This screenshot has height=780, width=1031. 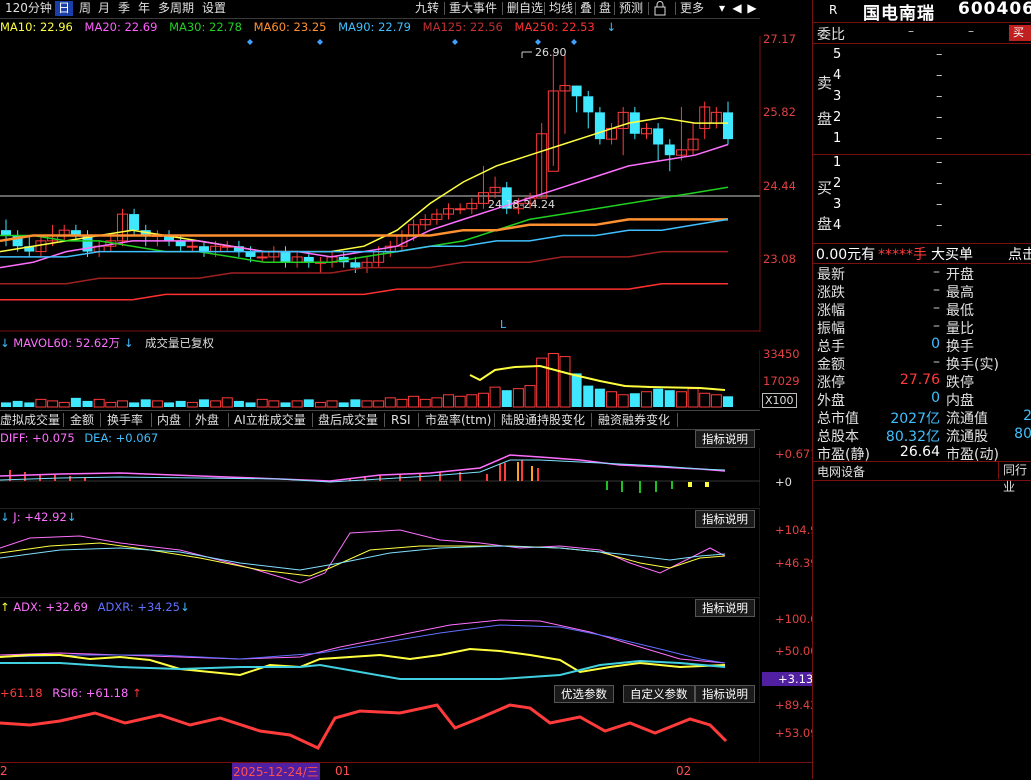 What do you see at coordinates (525, 8) in the screenshot?
I see `remove-watchlist-button: 删自选` at bounding box center [525, 8].